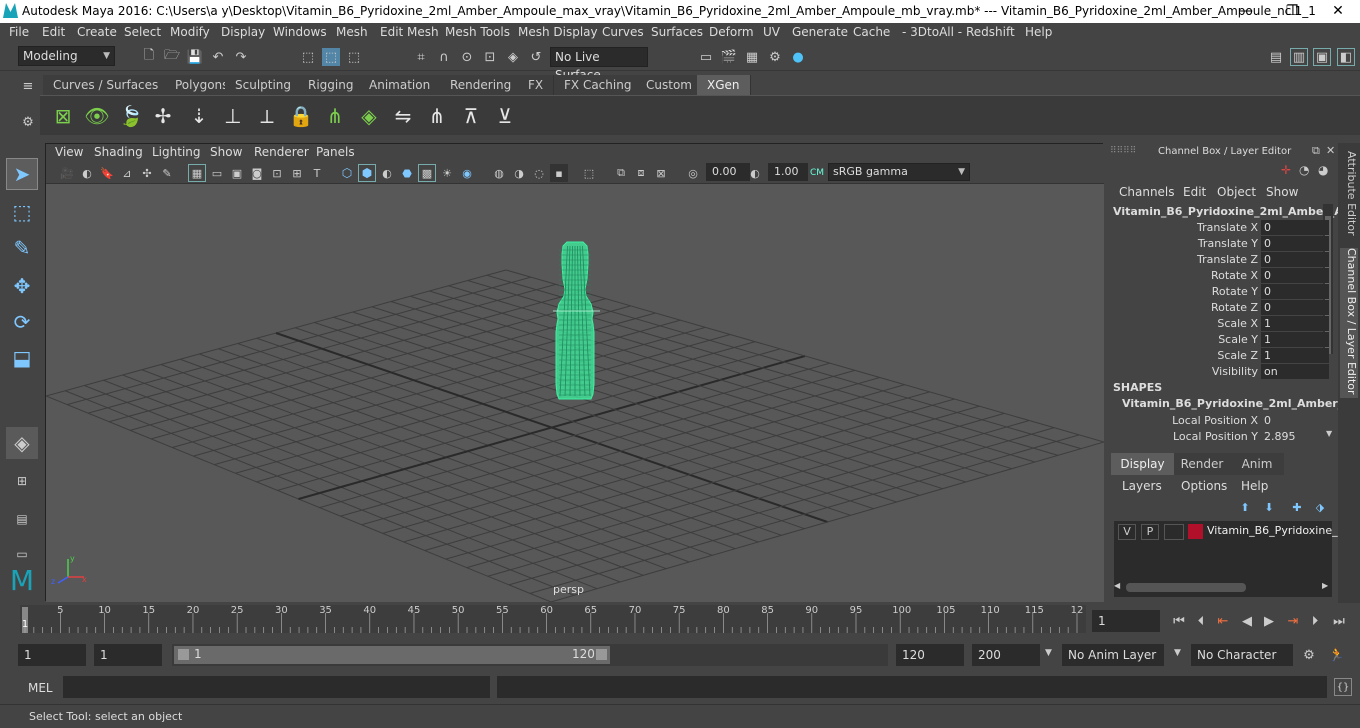 This screenshot has height=728, width=1360. I want to click on menu-create: Create, so click(97, 32).